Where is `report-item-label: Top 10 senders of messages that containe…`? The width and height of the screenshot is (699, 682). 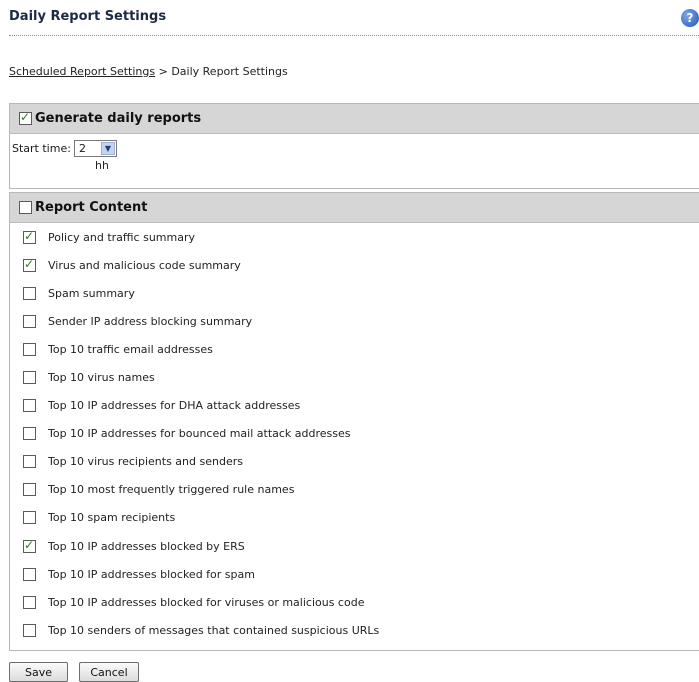
report-item-label: Top 10 senders of messages that containe… is located at coordinates (214, 630).